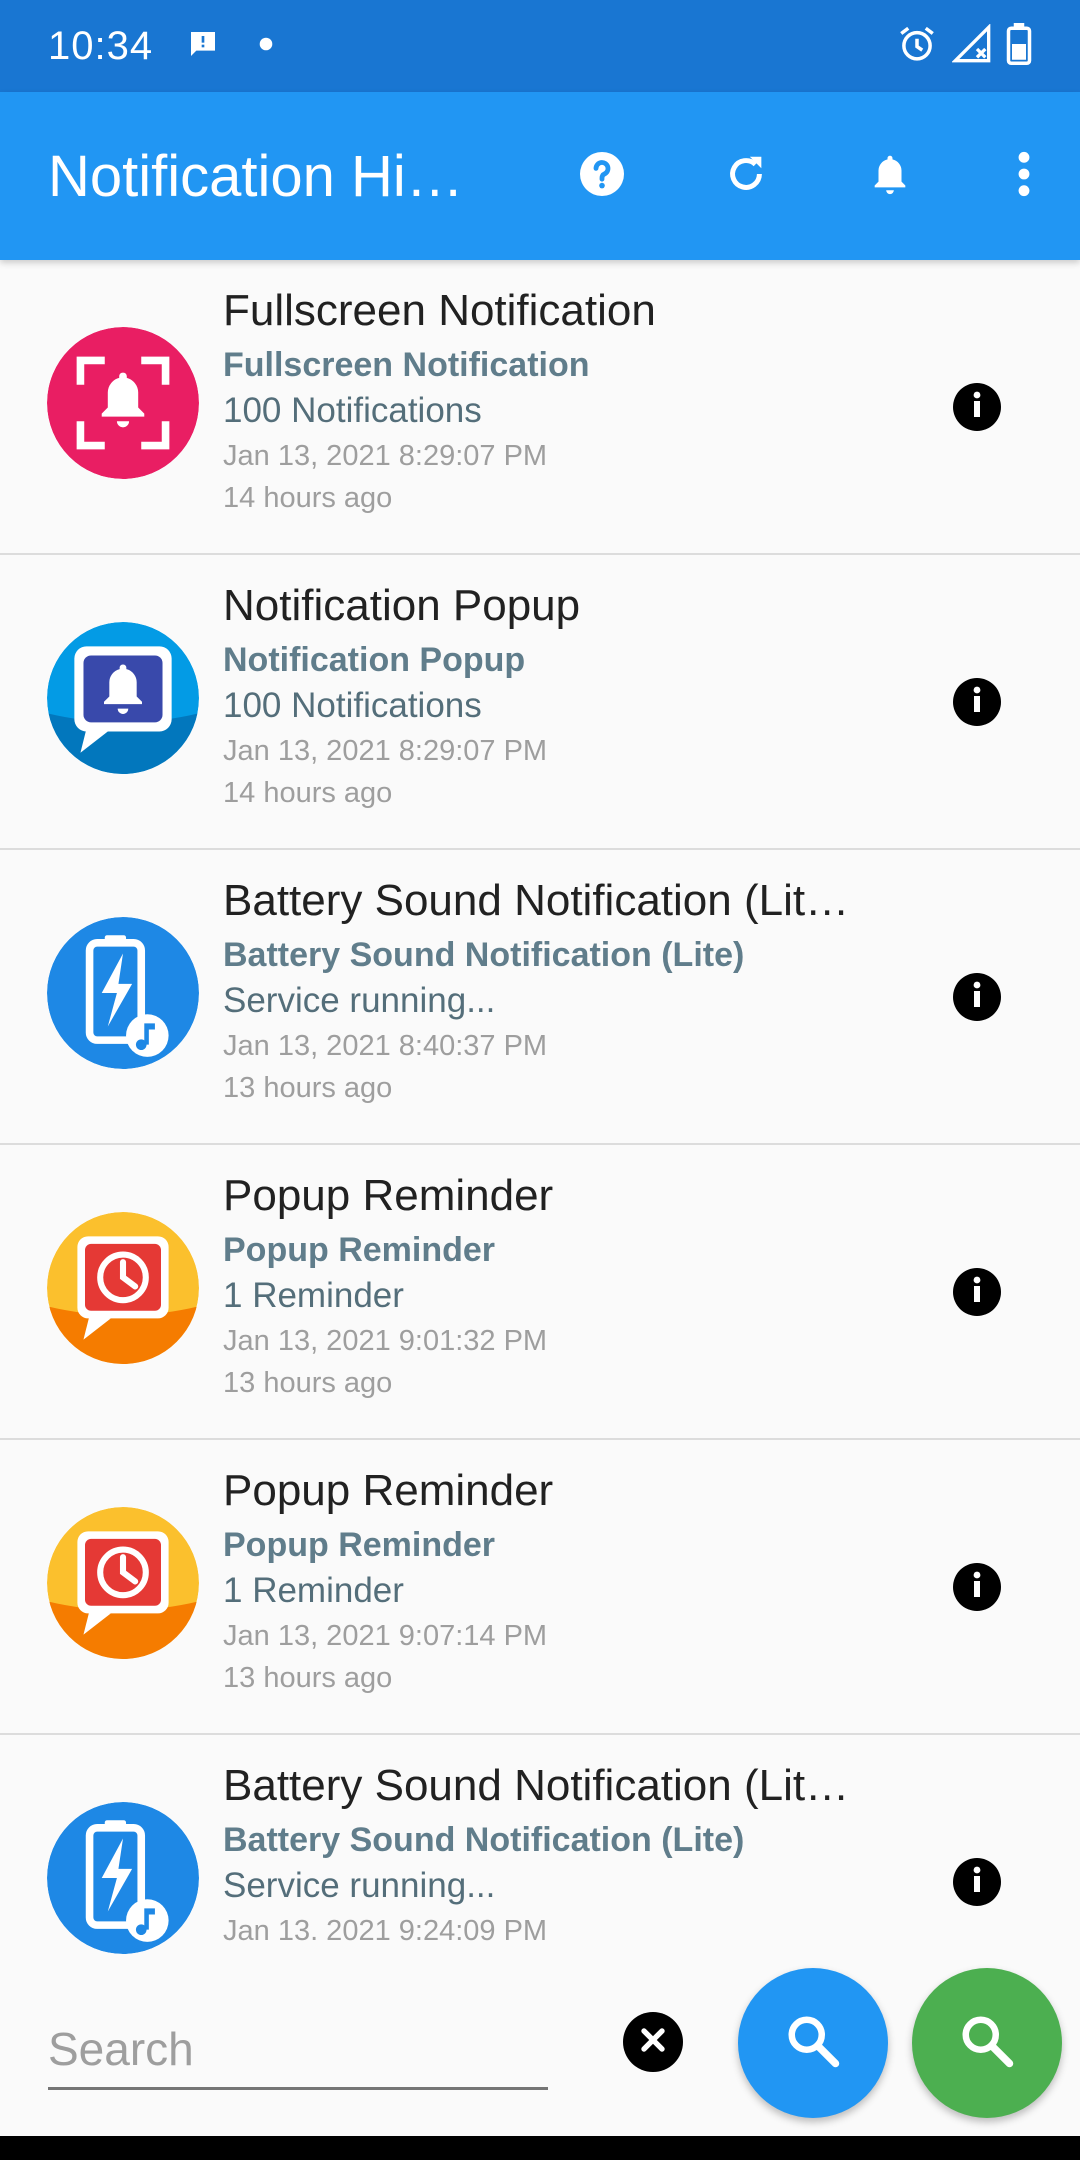 This screenshot has width=1080, height=2160. I want to click on notification-popup-app-icon, so click(123, 698).